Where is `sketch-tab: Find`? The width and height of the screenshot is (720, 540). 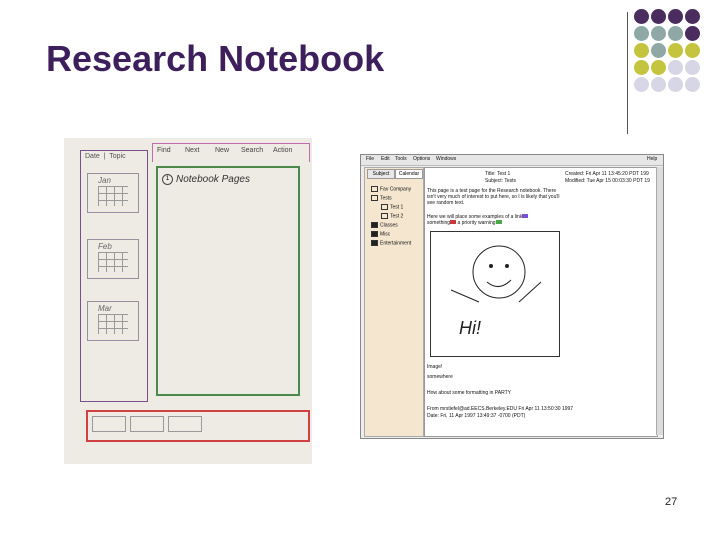 sketch-tab: Find is located at coordinates (164, 150).